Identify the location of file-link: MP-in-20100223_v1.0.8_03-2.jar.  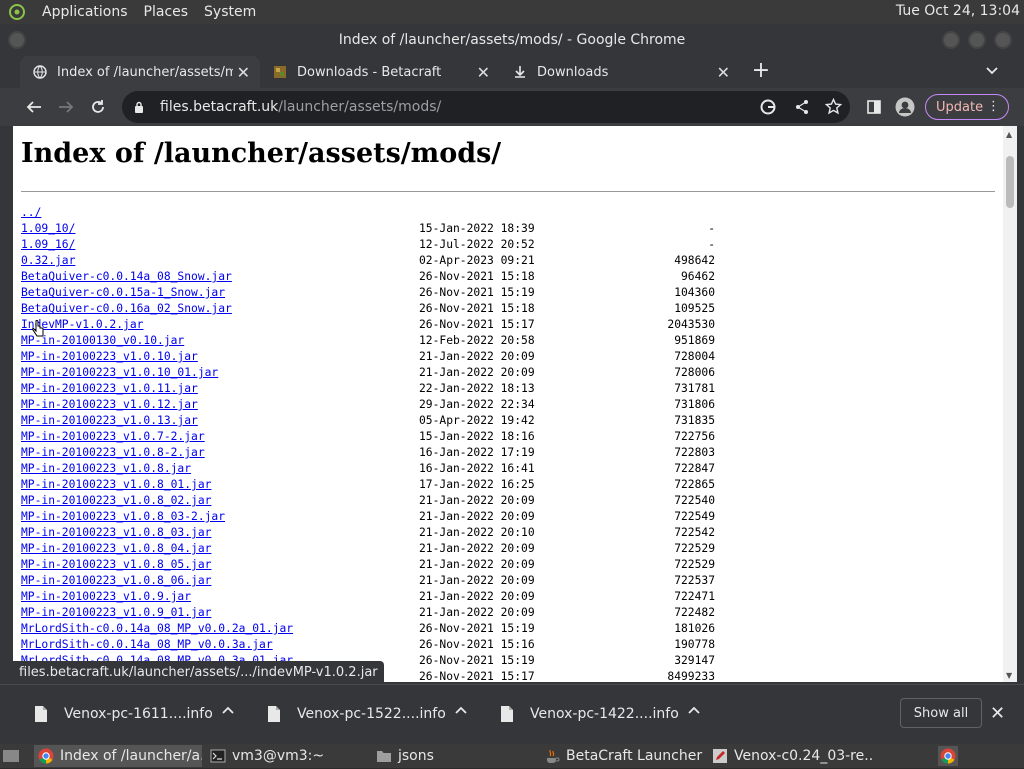
(123, 517).